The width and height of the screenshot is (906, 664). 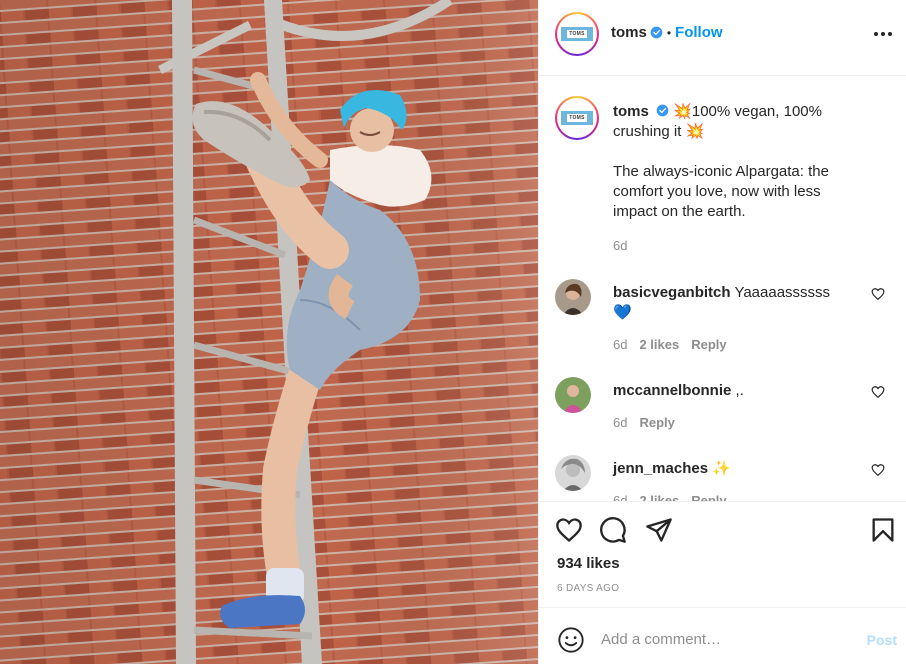 I want to click on comment-item: mccannelbonnie ,. 6d Reply, so click(x=725, y=407).